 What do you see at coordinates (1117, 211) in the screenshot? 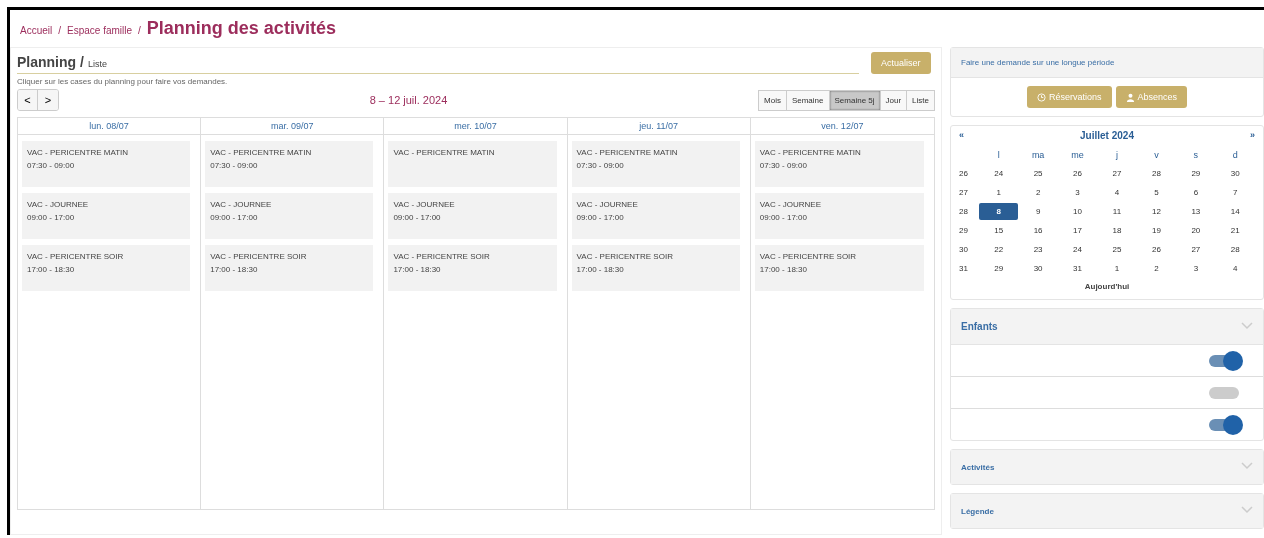
I see `calendar-day: 11` at bounding box center [1117, 211].